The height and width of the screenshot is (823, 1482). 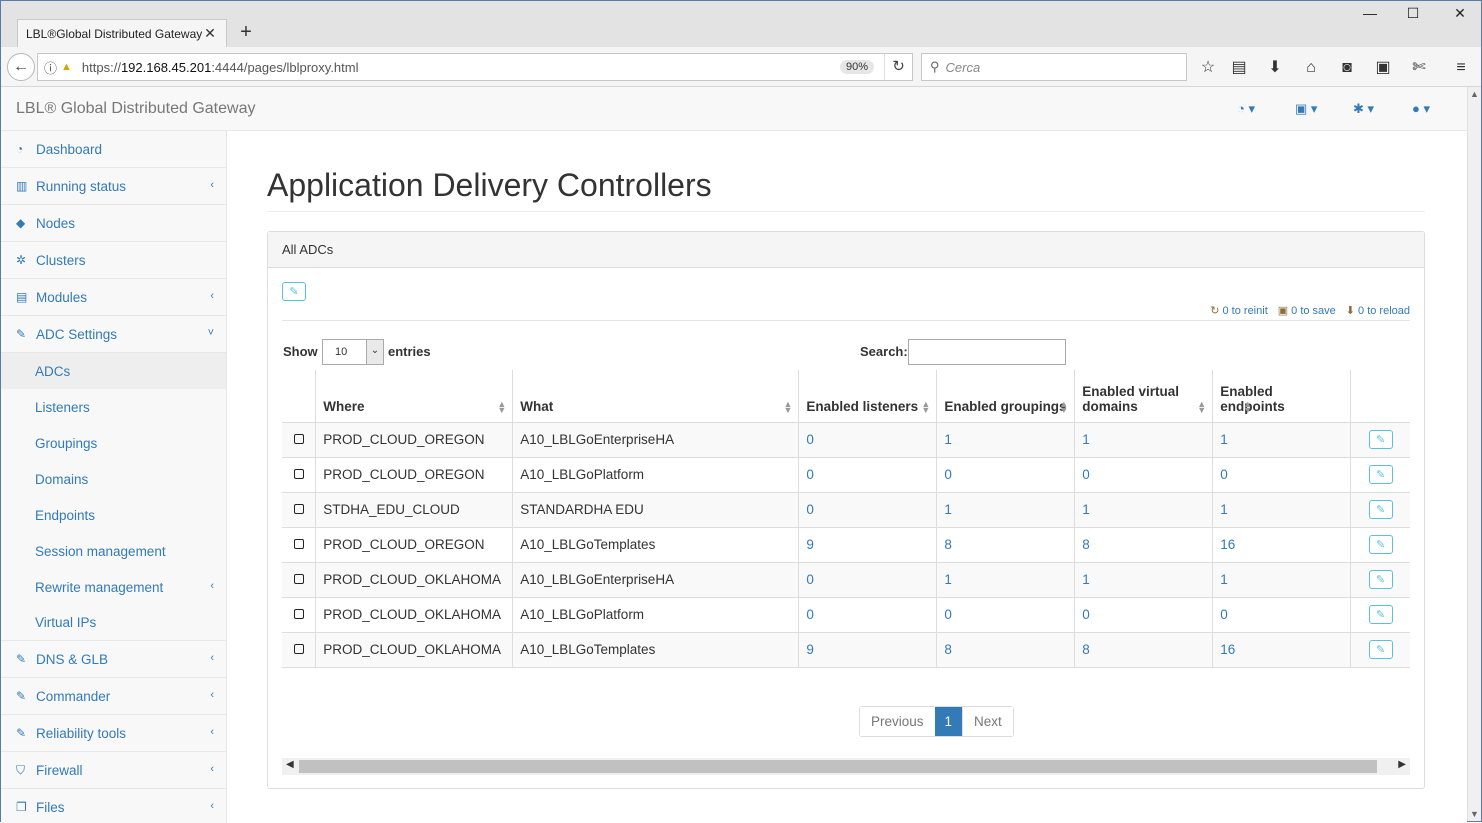 I want to click on column-header-enabled-virtual-domains: Enabled virtual domains ▲ ▼, so click(x=1144, y=396).